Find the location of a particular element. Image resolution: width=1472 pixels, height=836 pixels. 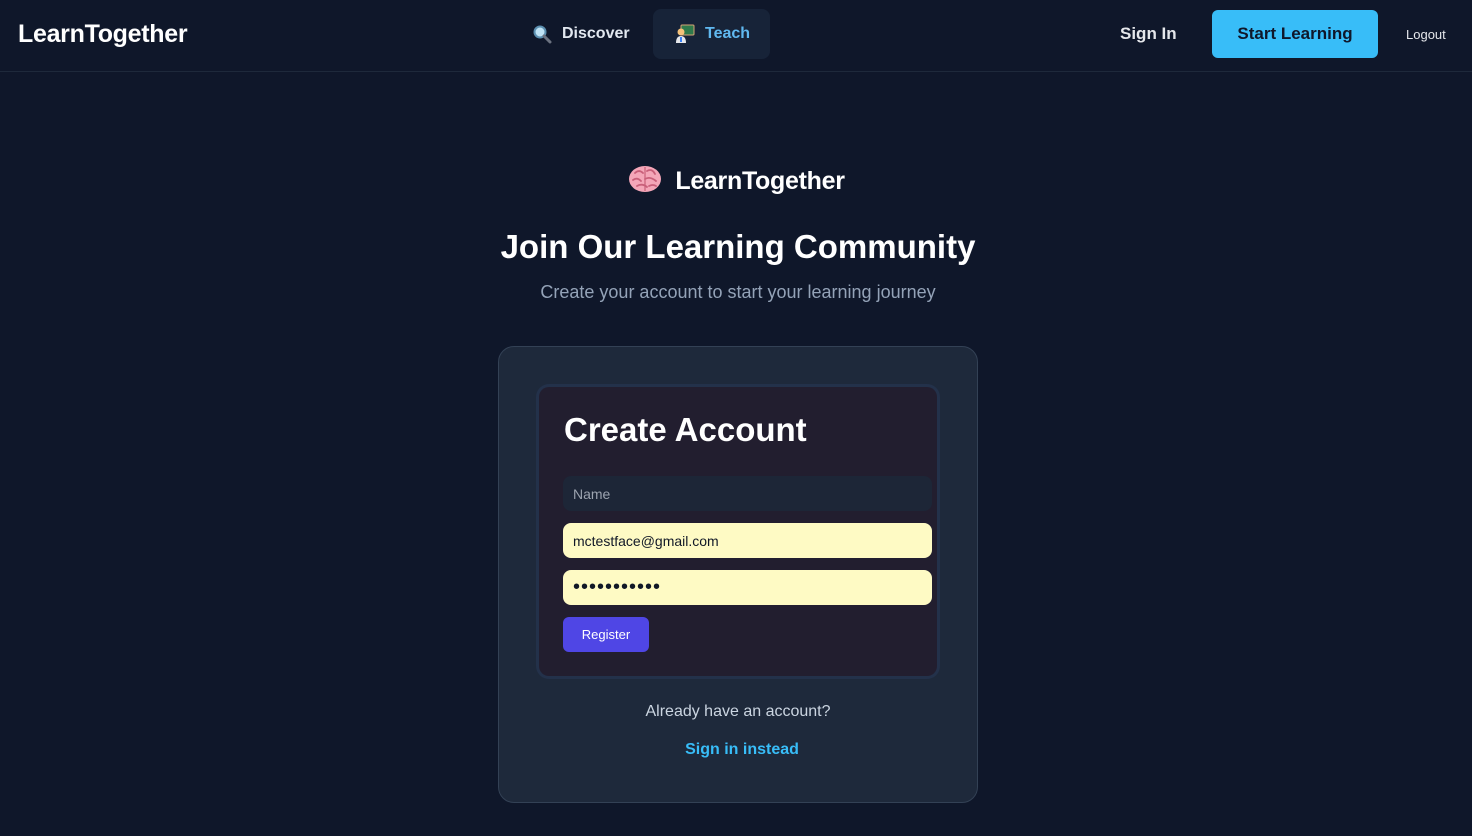

name-input is located at coordinates (747, 493).